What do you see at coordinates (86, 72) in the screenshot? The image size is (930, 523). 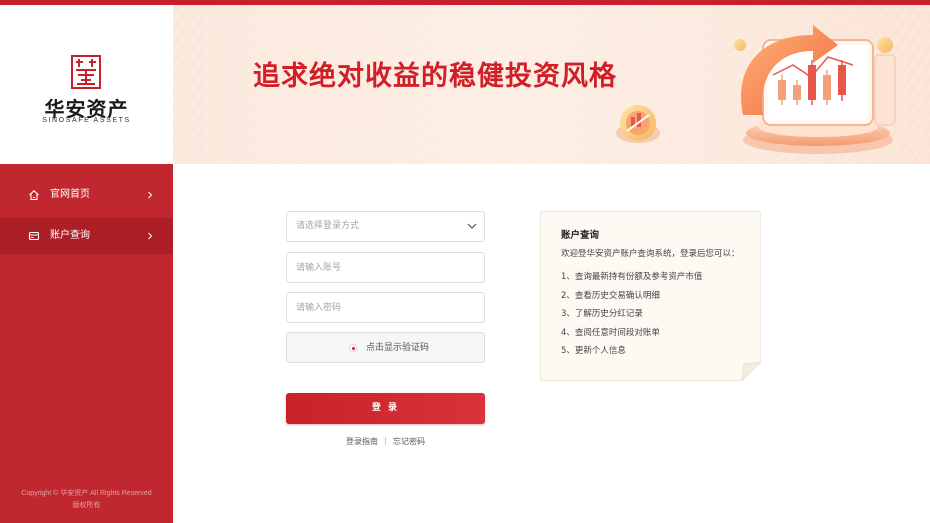 I see `brand-logo-icon` at bounding box center [86, 72].